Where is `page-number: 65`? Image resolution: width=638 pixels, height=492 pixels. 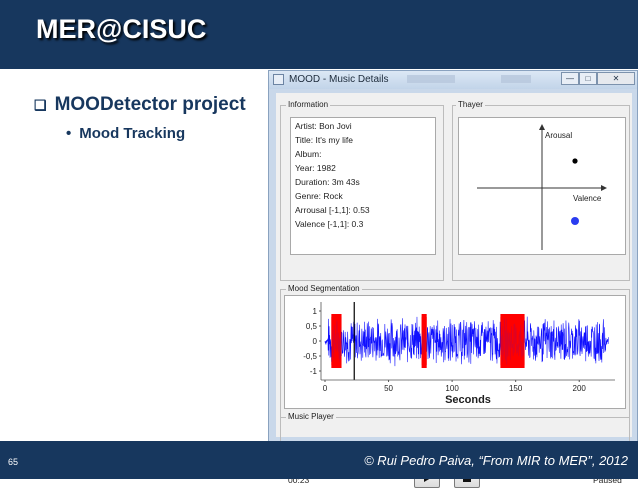
page-number: 65 is located at coordinates (13, 462).